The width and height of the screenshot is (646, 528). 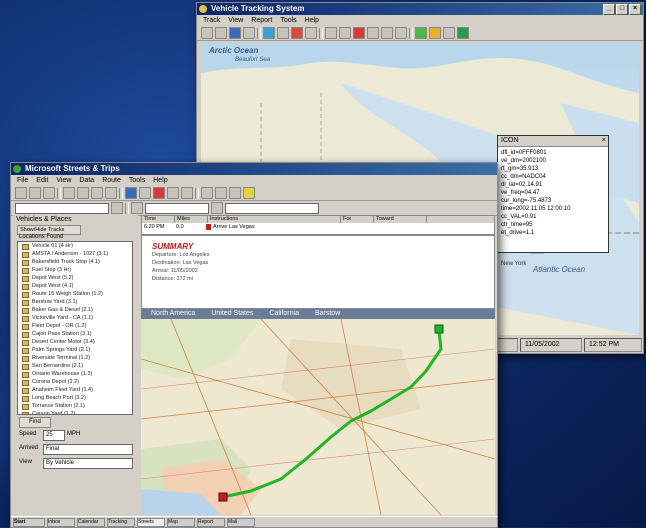 What do you see at coordinates (97, 193) in the screenshot?
I see `copy-icon` at bounding box center [97, 193].